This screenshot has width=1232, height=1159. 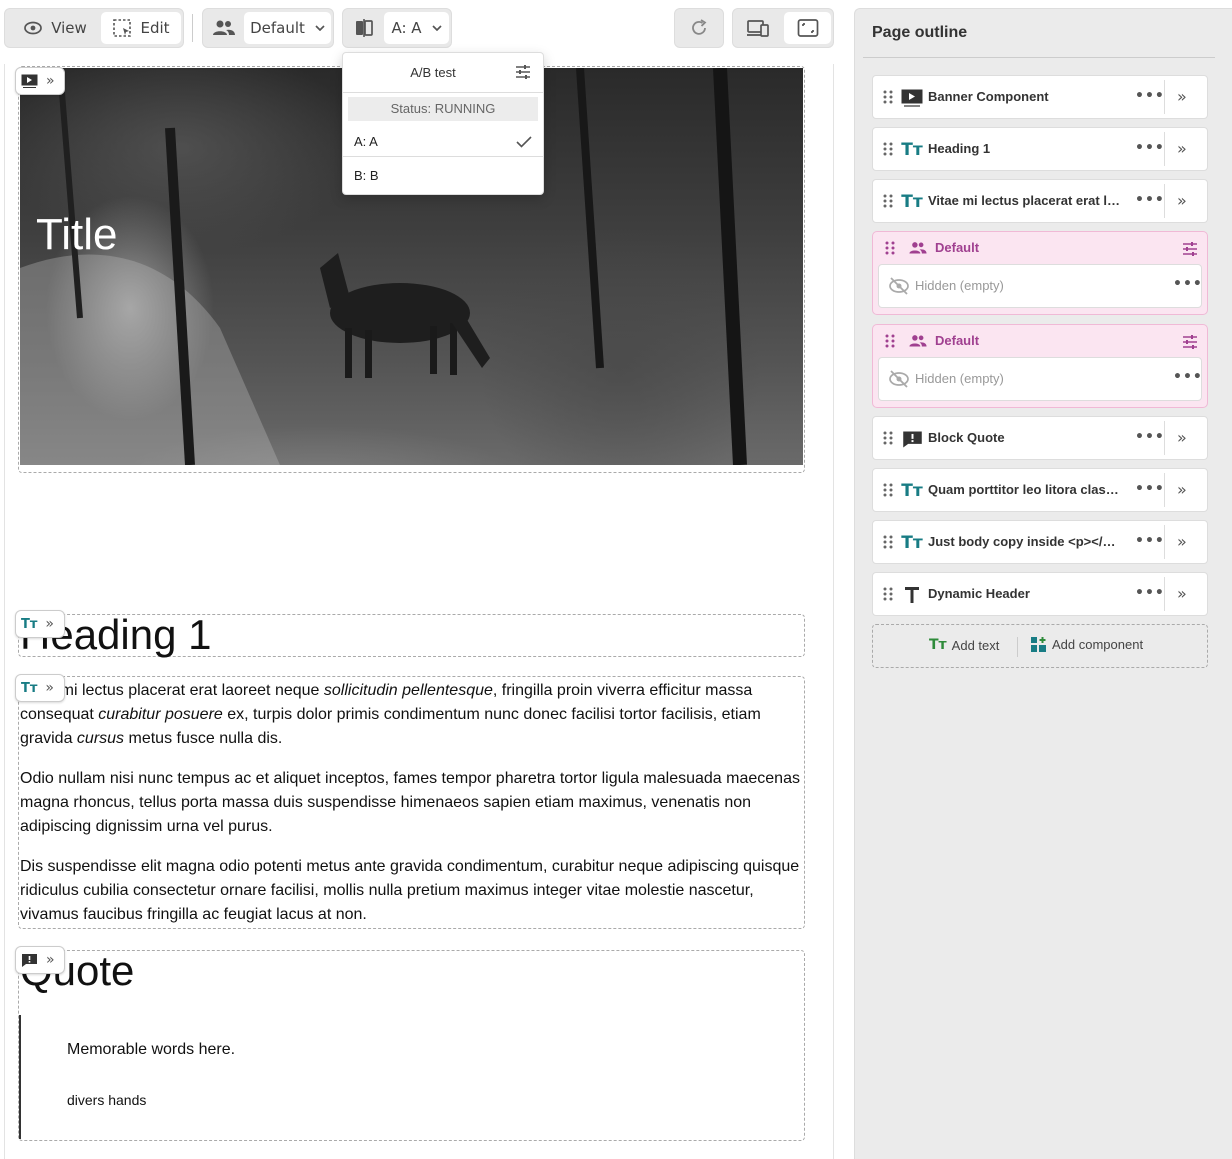 I want to click on abtest-option-label: B, so click(x=366, y=175).